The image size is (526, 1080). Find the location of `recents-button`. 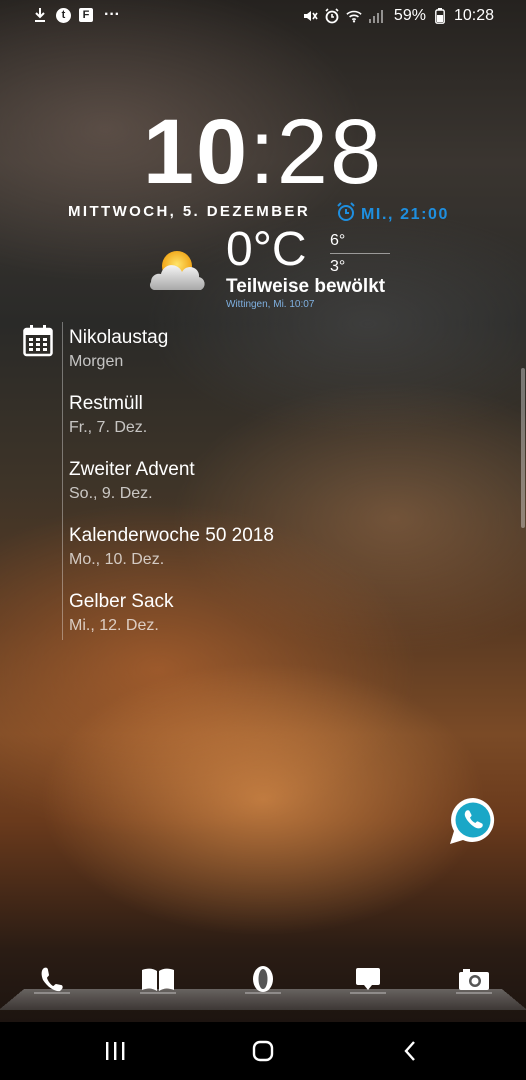

recents-button is located at coordinates (115, 1051).